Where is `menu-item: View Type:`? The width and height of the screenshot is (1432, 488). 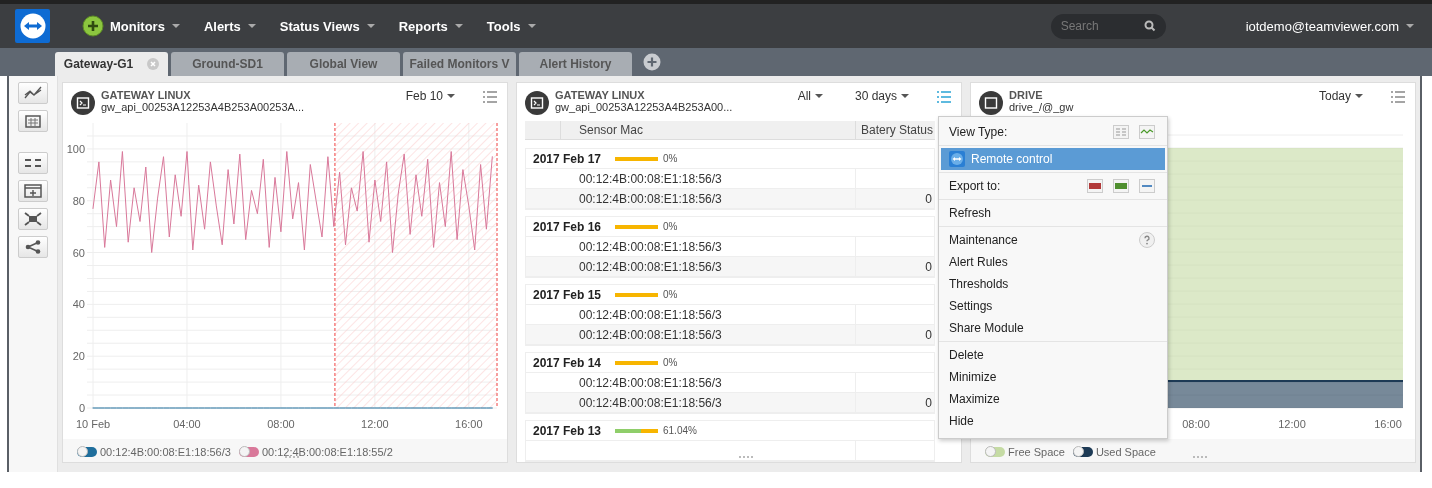
menu-item: View Type: is located at coordinates (1053, 132).